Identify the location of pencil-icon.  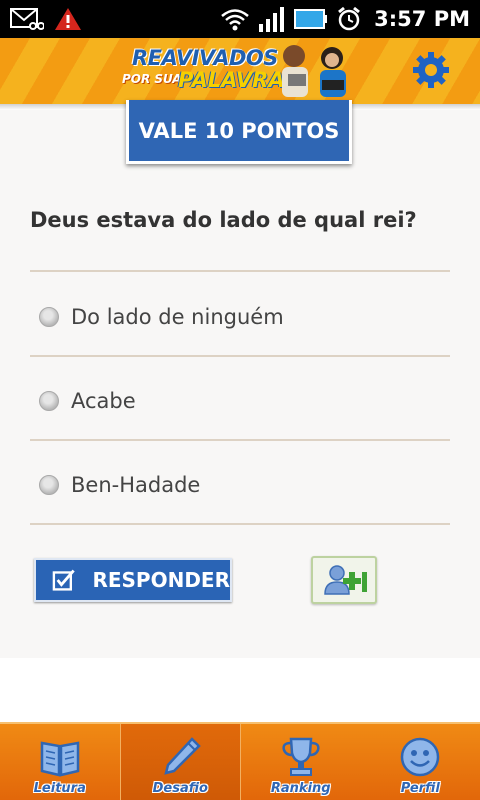
(183, 756).